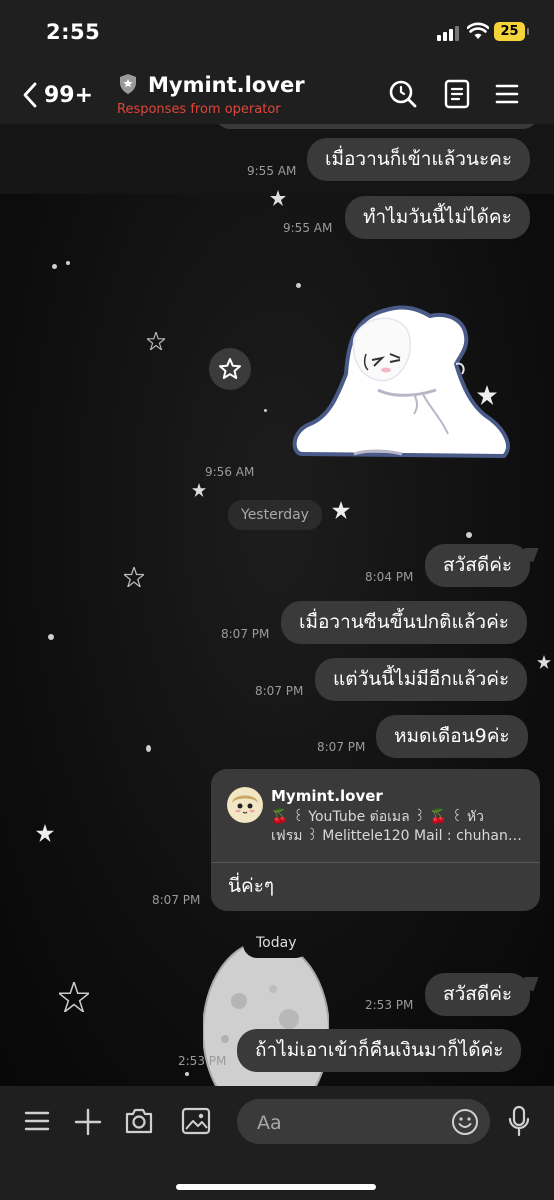 The image size is (554, 1200). I want to click on message-time: 8:04 PM, so click(389, 577).